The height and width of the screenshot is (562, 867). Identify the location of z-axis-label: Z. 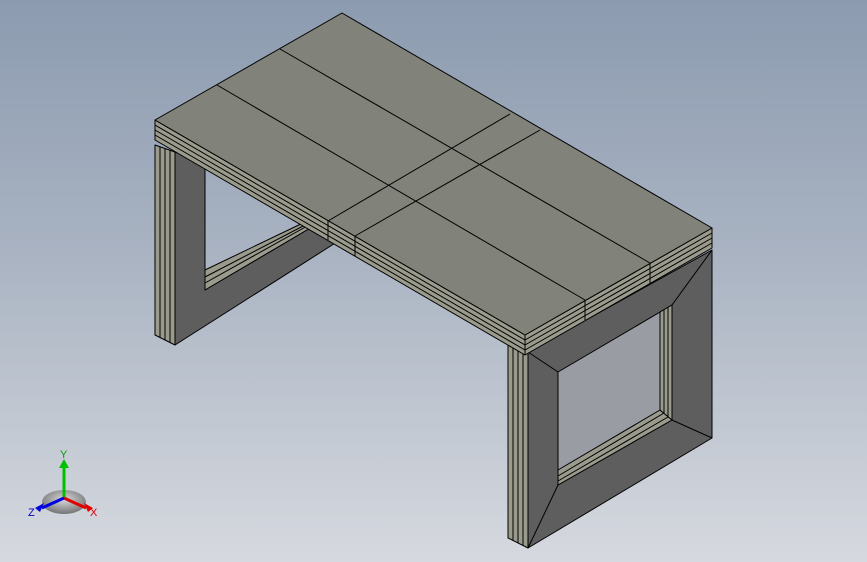
(31, 513).